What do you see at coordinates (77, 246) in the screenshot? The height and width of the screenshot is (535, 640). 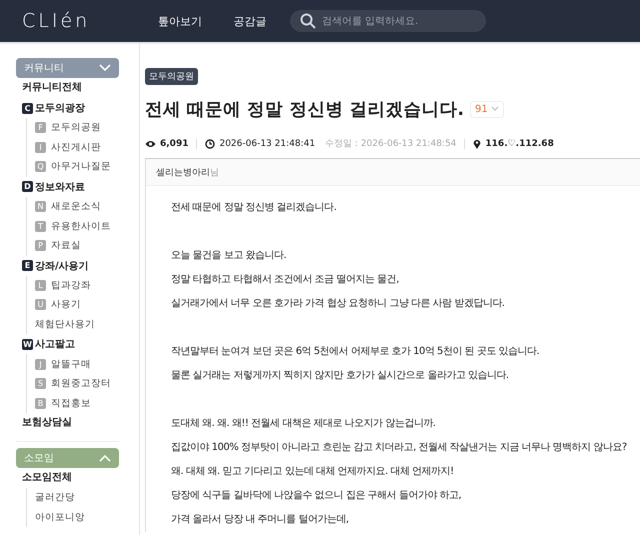 I see `sidebar-item: P 자료실` at bounding box center [77, 246].